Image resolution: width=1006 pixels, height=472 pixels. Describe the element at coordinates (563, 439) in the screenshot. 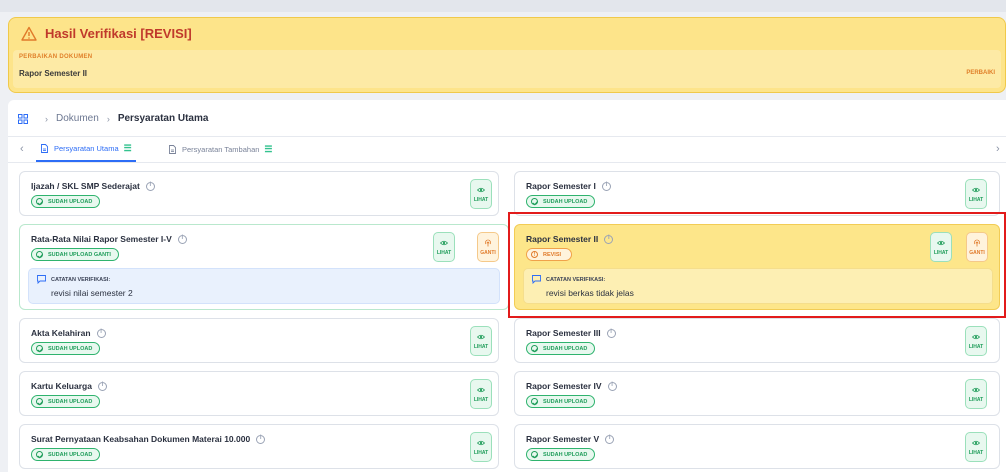

I see `card-title: Rapor Semester V` at that location.